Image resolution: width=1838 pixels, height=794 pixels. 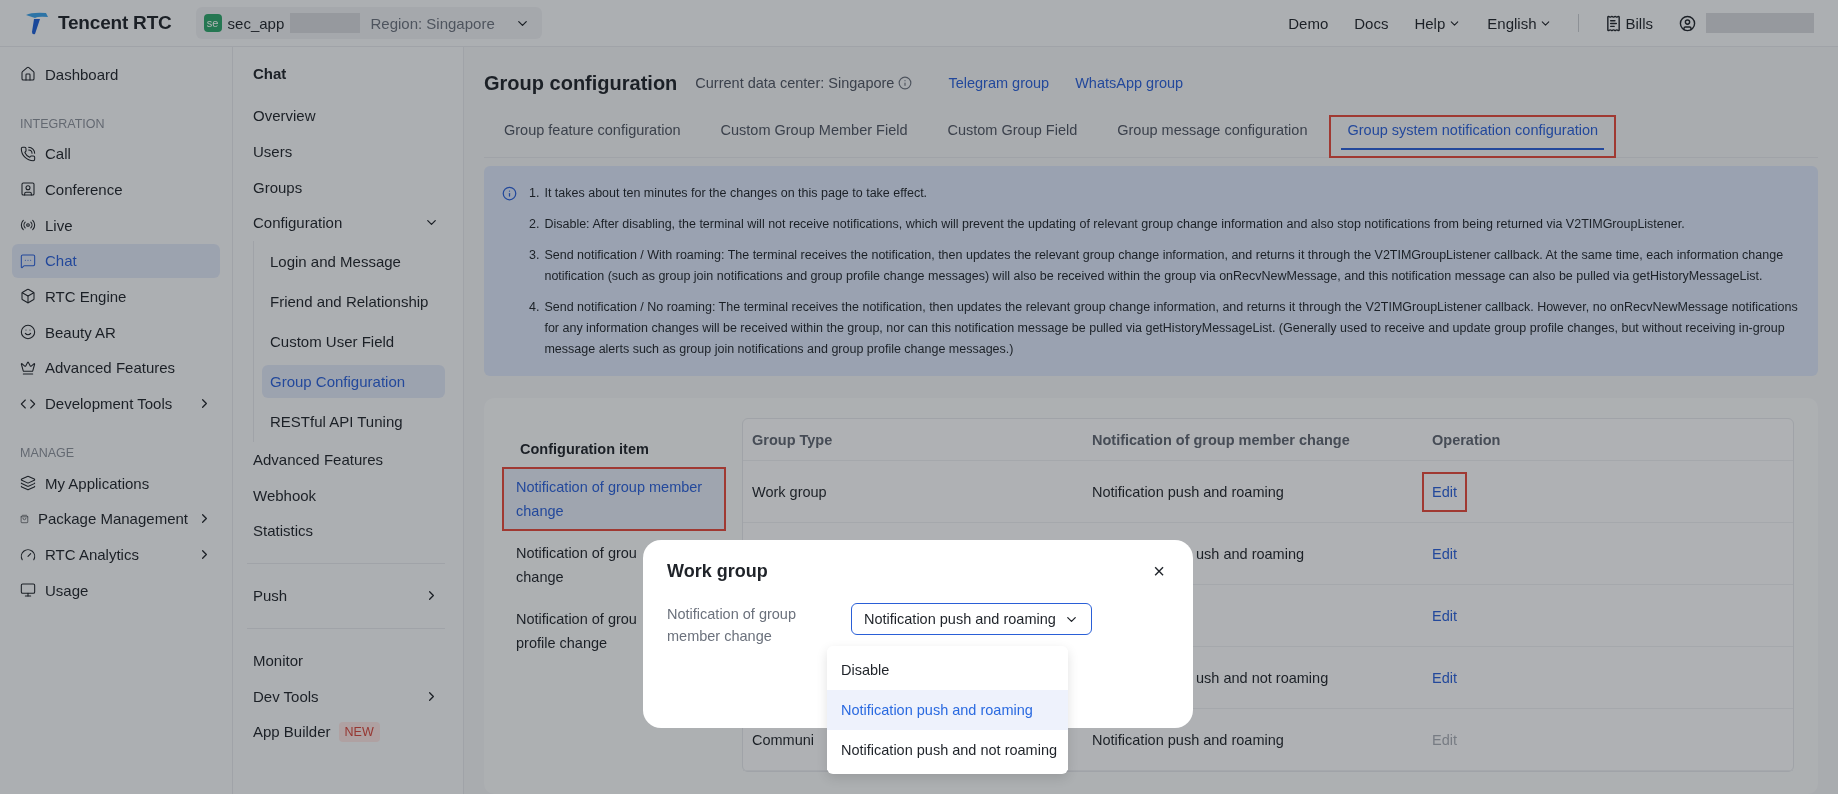 What do you see at coordinates (116, 590) in the screenshot?
I see `nav-item: Usage` at bounding box center [116, 590].